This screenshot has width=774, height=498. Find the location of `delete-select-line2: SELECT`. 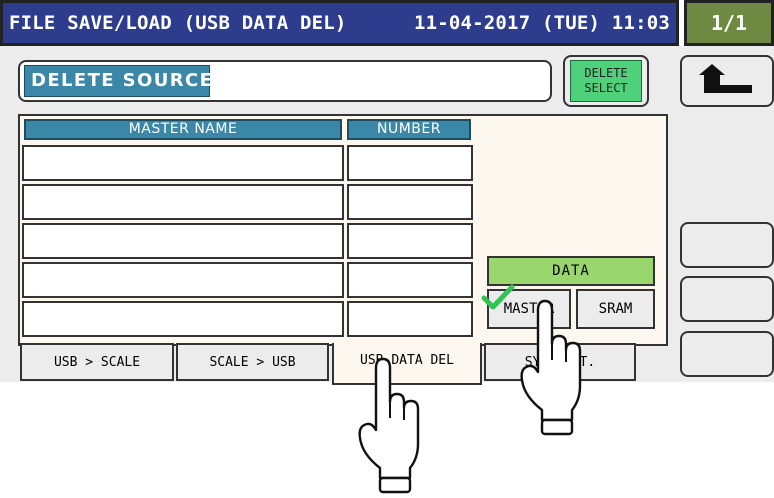

delete-select-line2: SELECT is located at coordinates (606, 88).